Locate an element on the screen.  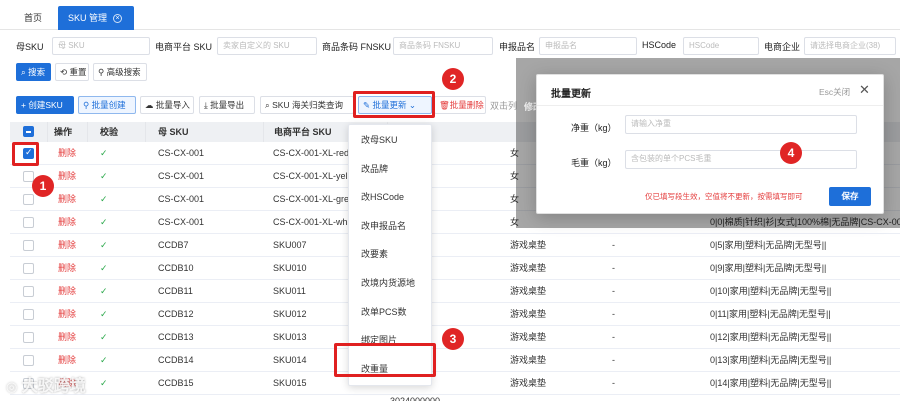
header-parent-sku: 母 SKU is located at coordinates (205, 132).